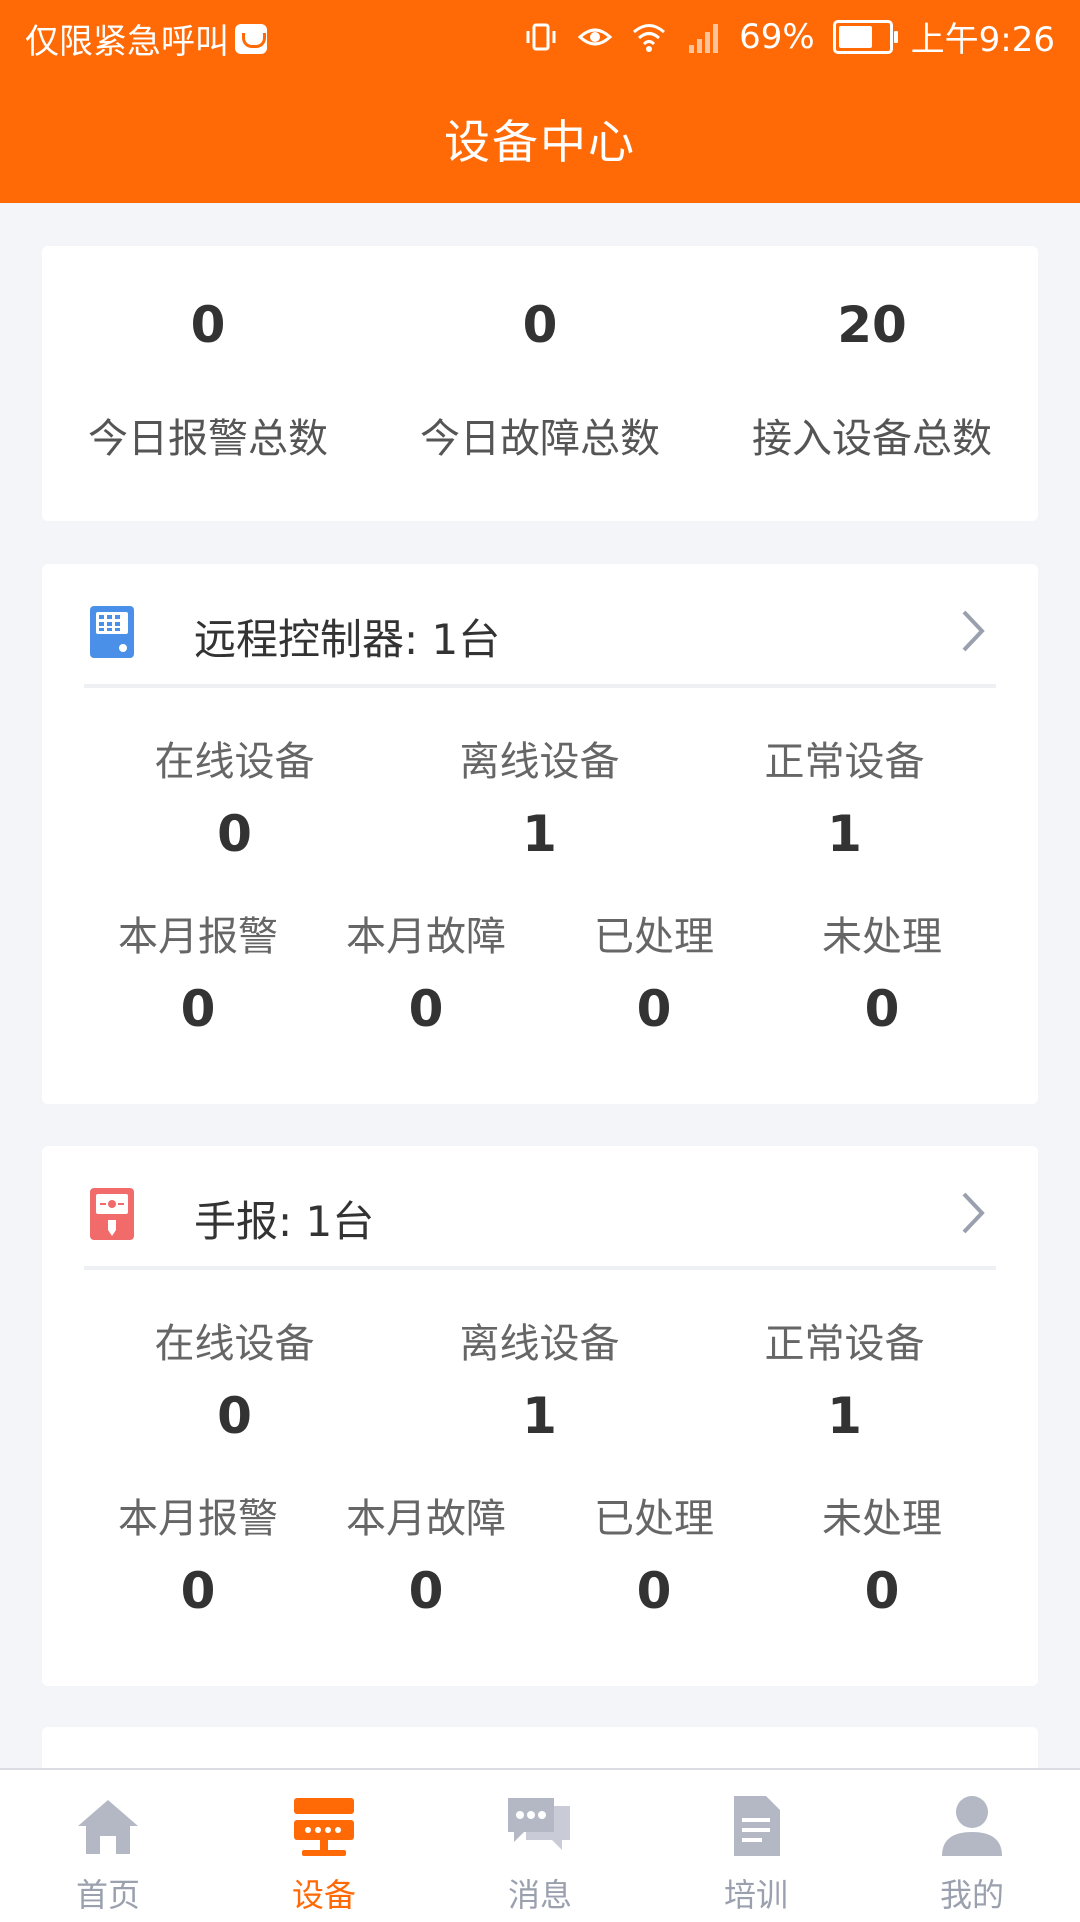  Describe the element at coordinates (872, 383) in the screenshot. I see `summary-device-total: 20 接入设备总数` at that location.